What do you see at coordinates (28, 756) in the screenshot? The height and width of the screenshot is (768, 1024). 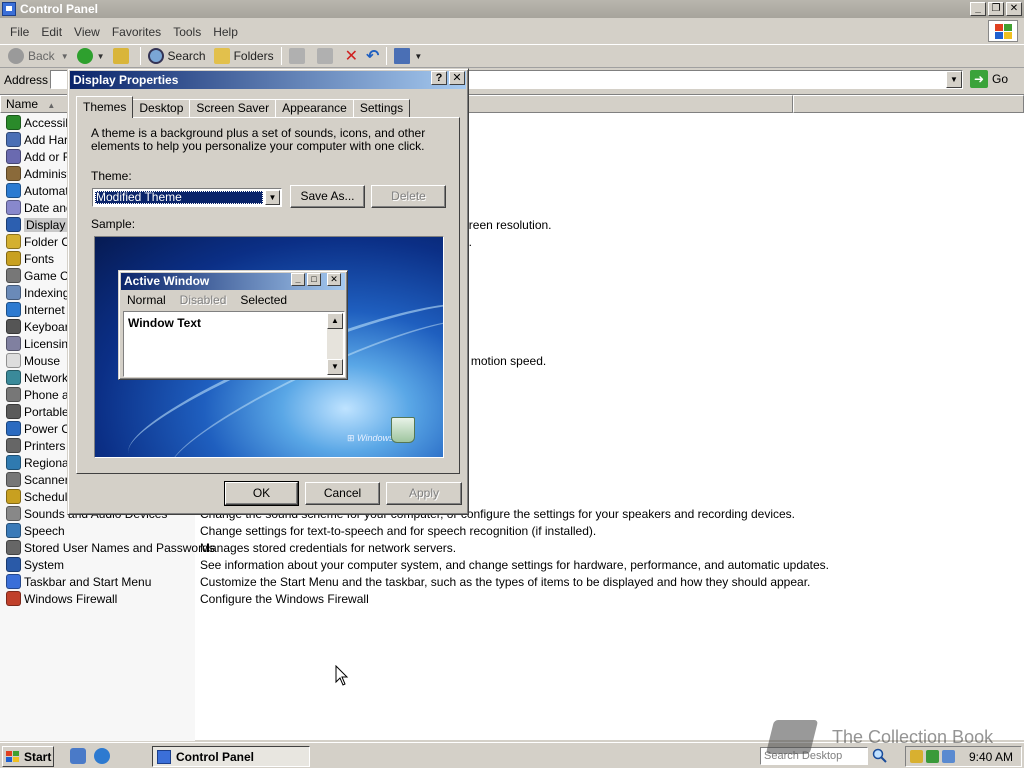 I see `start-button: Start` at bounding box center [28, 756].